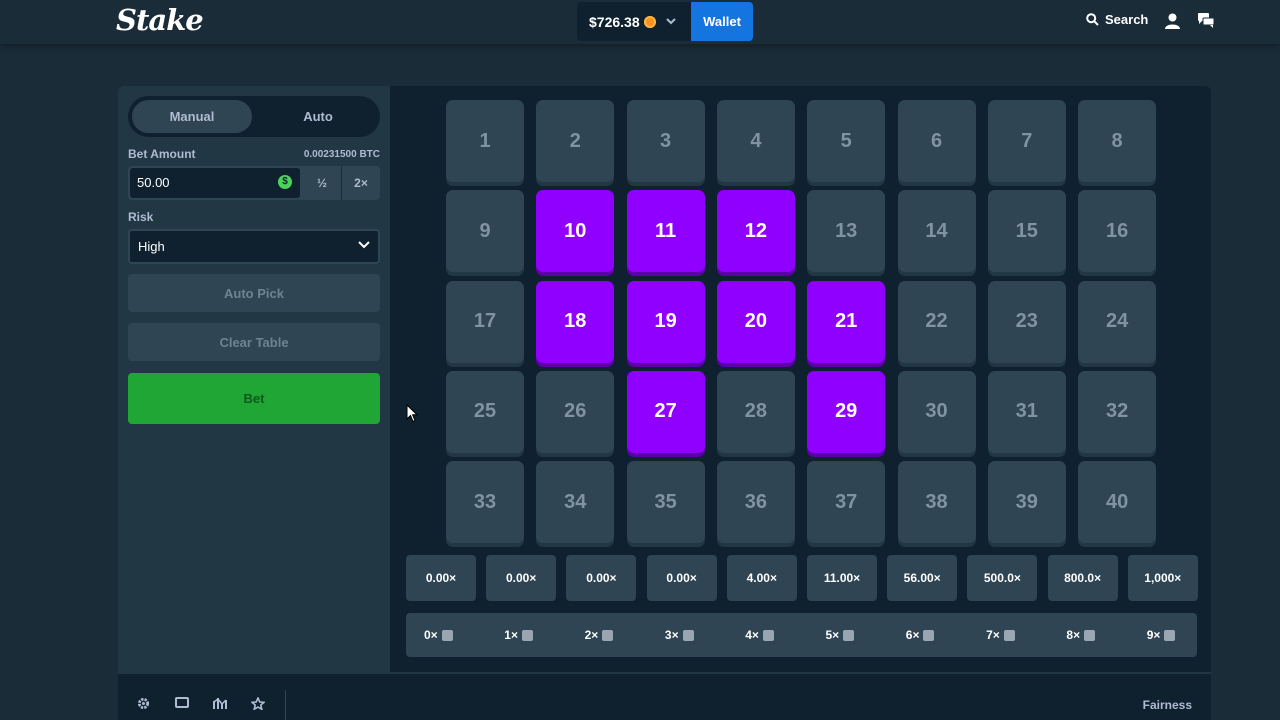 The width and height of the screenshot is (1280, 720). I want to click on hit-count: 6×, so click(920, 635).